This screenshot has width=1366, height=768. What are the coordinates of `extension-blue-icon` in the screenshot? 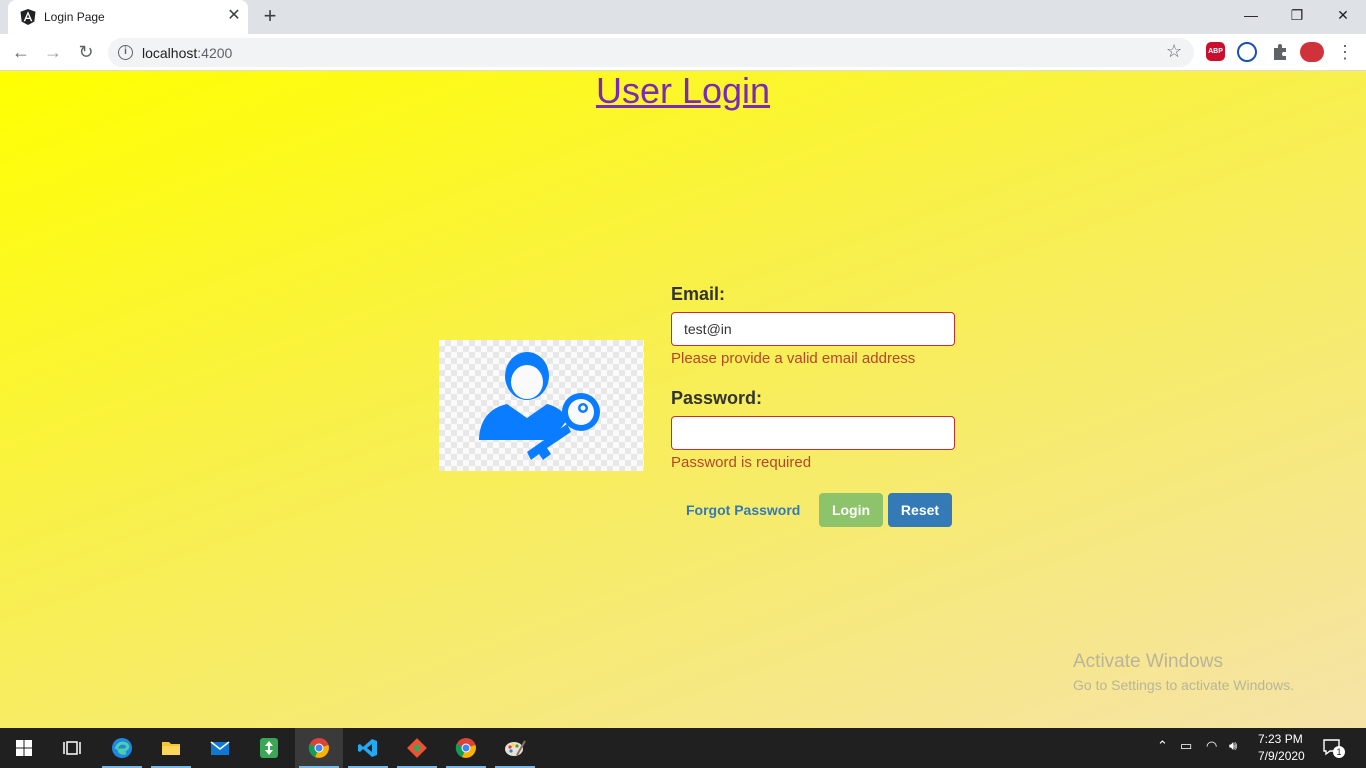 It's located at (1247, 52).